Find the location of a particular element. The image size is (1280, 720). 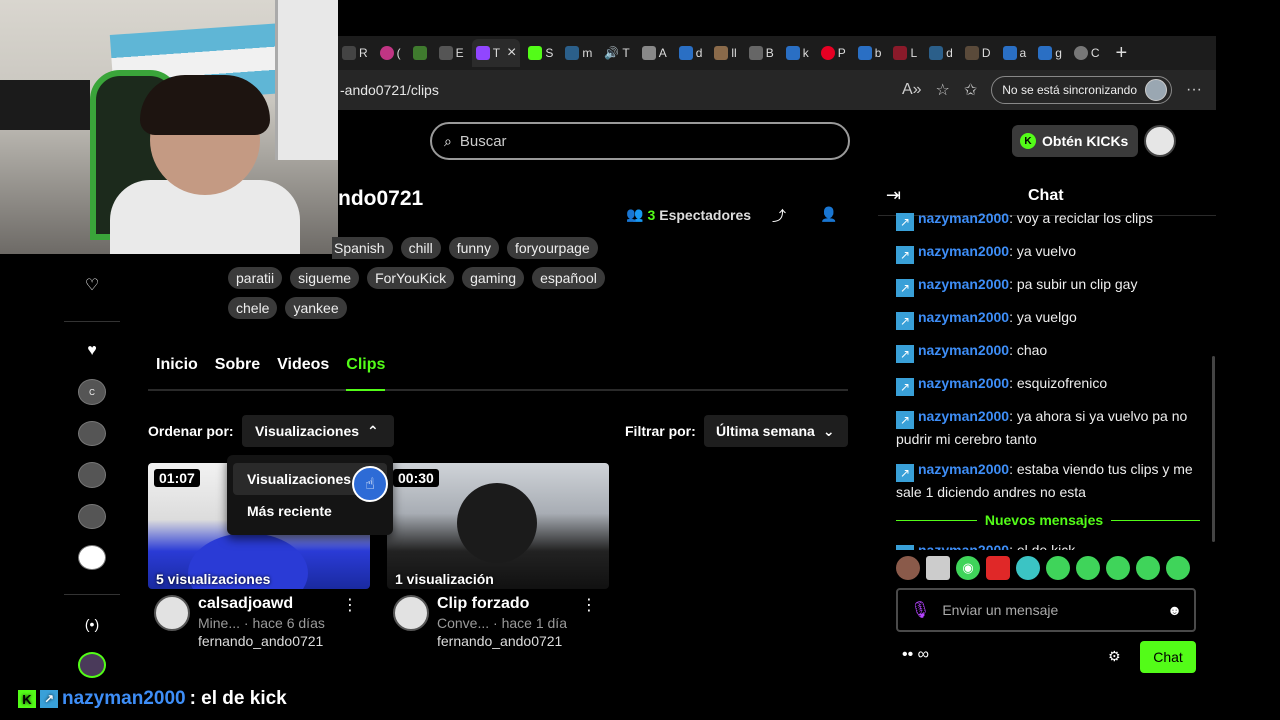

browser-tab: ( is located at coordinates (390, 53).